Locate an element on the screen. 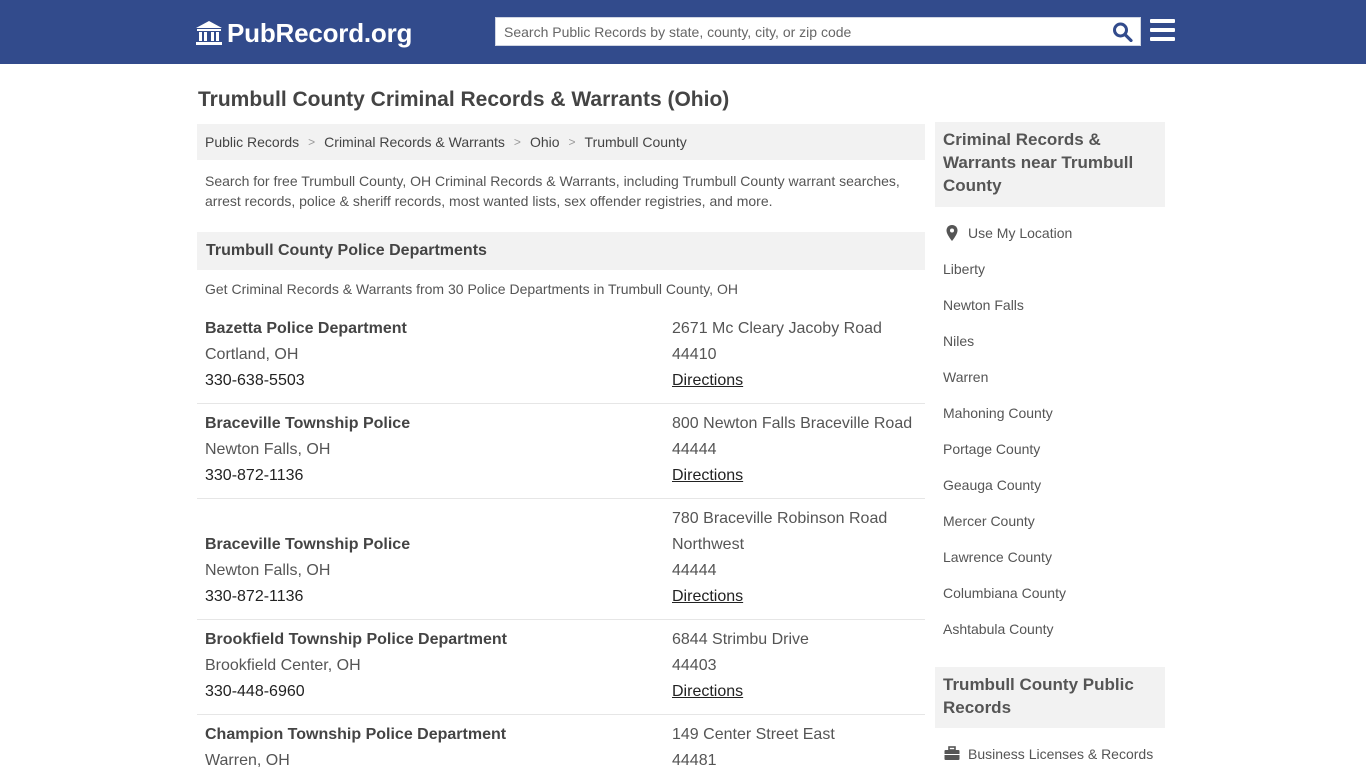 Image resolution: width=1366 pixels, height=768 pixels. business-licenses-label: Business Licenses & Records is located at coordinates (1061, 754).